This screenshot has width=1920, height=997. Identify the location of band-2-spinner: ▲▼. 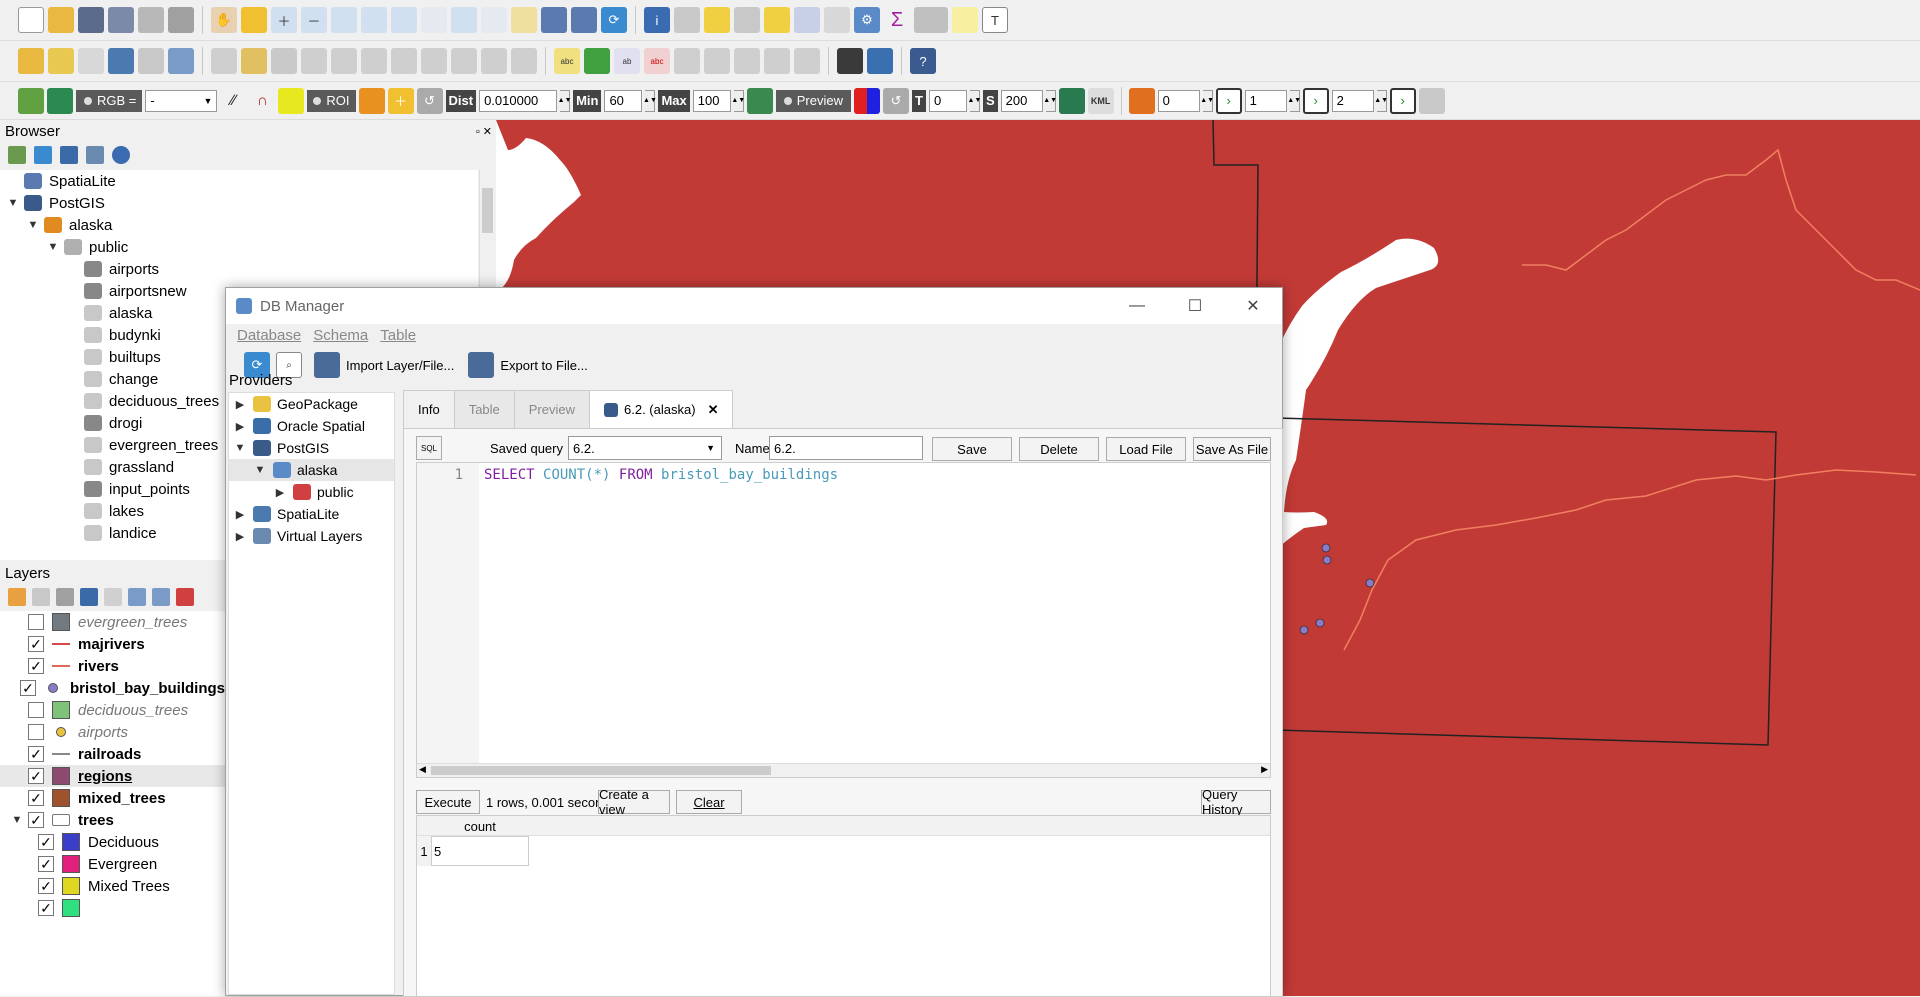
(1294, 100).